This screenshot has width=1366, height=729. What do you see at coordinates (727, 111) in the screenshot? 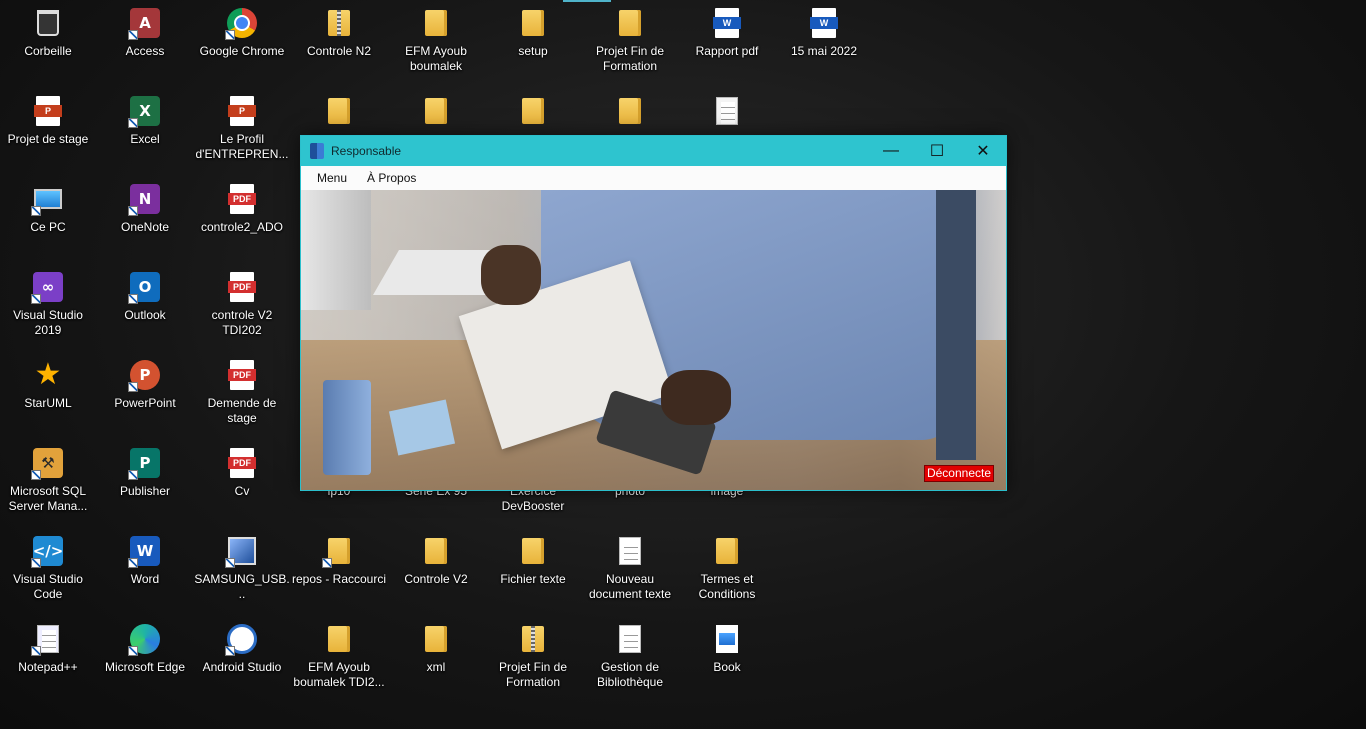
I see `database-file-icon` at bounding box center [727, 111].